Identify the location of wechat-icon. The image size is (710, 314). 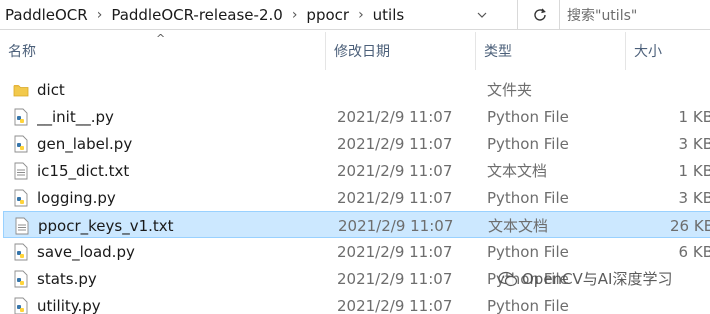
(508, 278).